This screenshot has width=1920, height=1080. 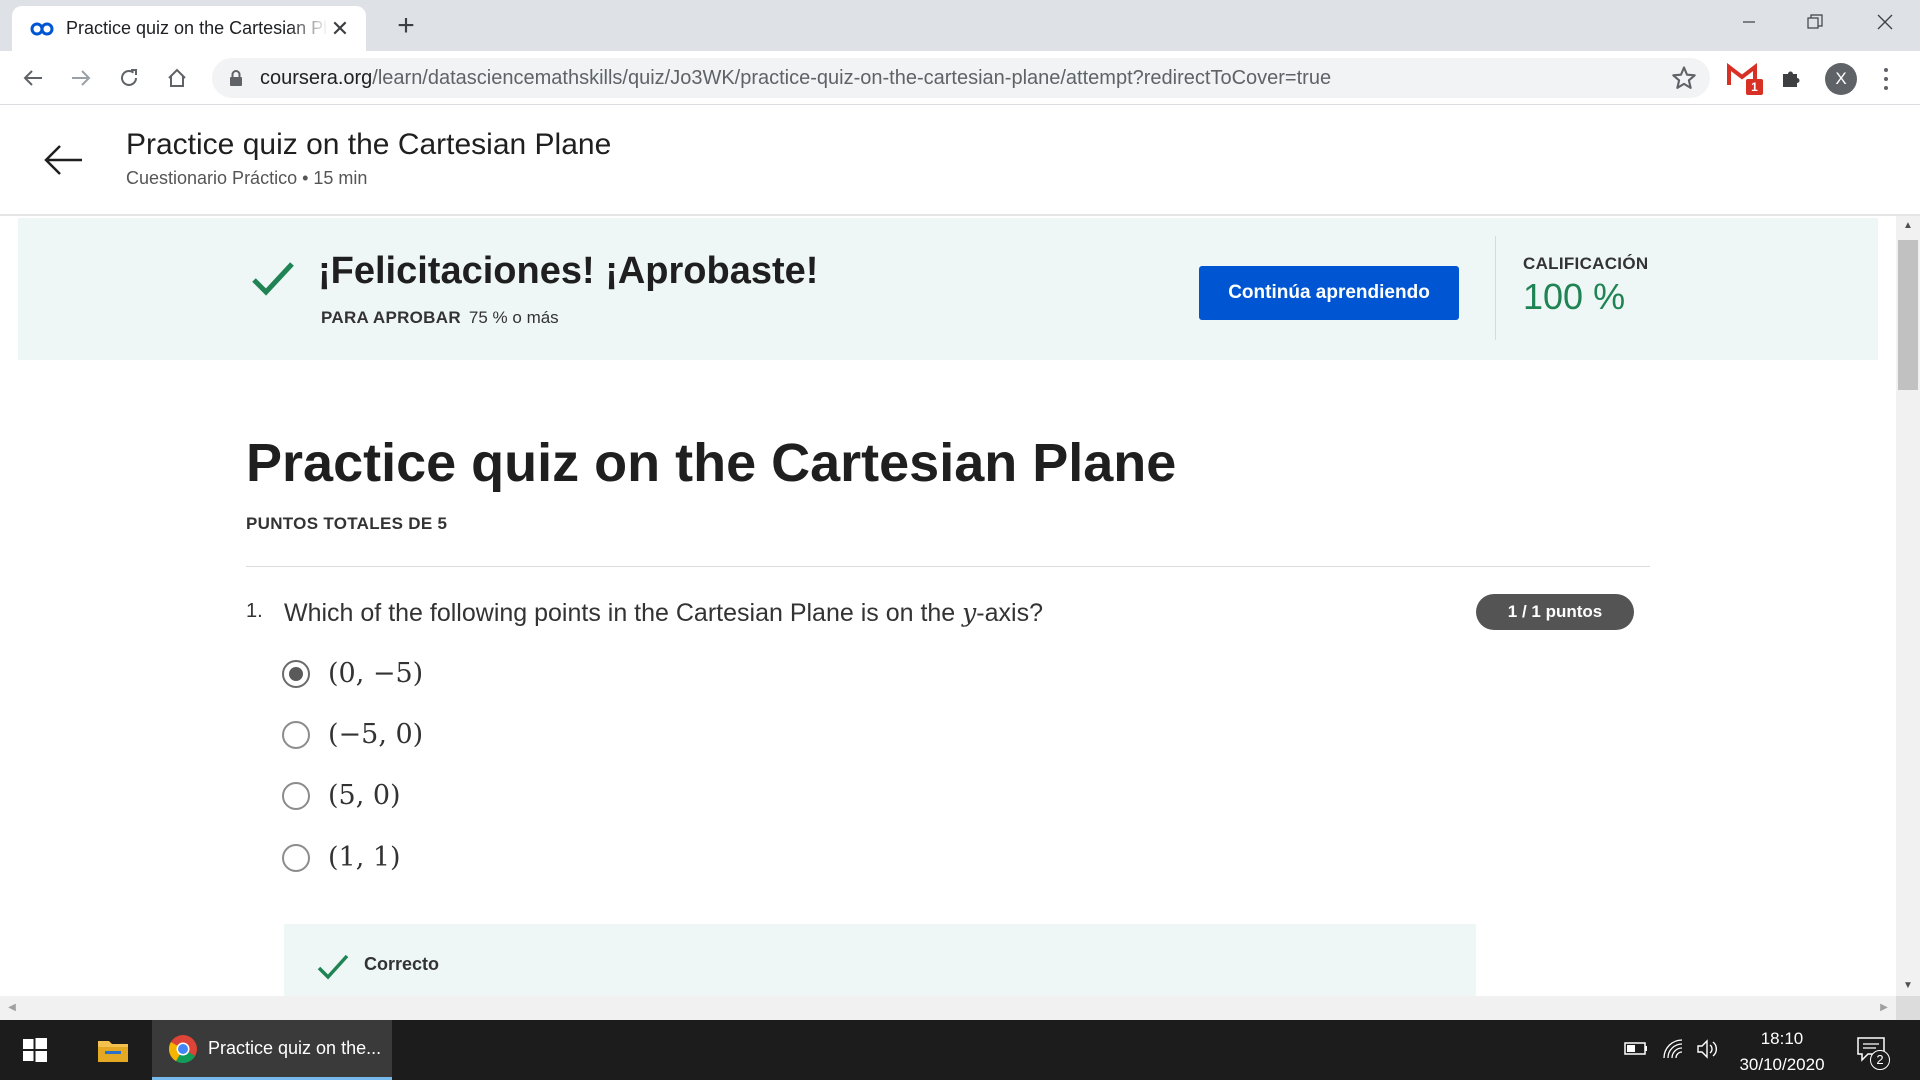 I want to click on profile-avatar: X, so click(x=1841, y=79).